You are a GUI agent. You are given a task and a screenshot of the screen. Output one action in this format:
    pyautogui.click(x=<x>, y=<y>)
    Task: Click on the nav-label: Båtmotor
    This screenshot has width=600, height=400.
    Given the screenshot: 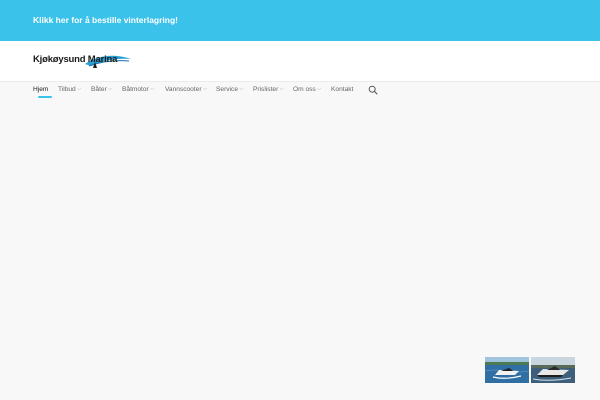 What is the action you would take?
    pyautogui.click(x=135, y=89)
    